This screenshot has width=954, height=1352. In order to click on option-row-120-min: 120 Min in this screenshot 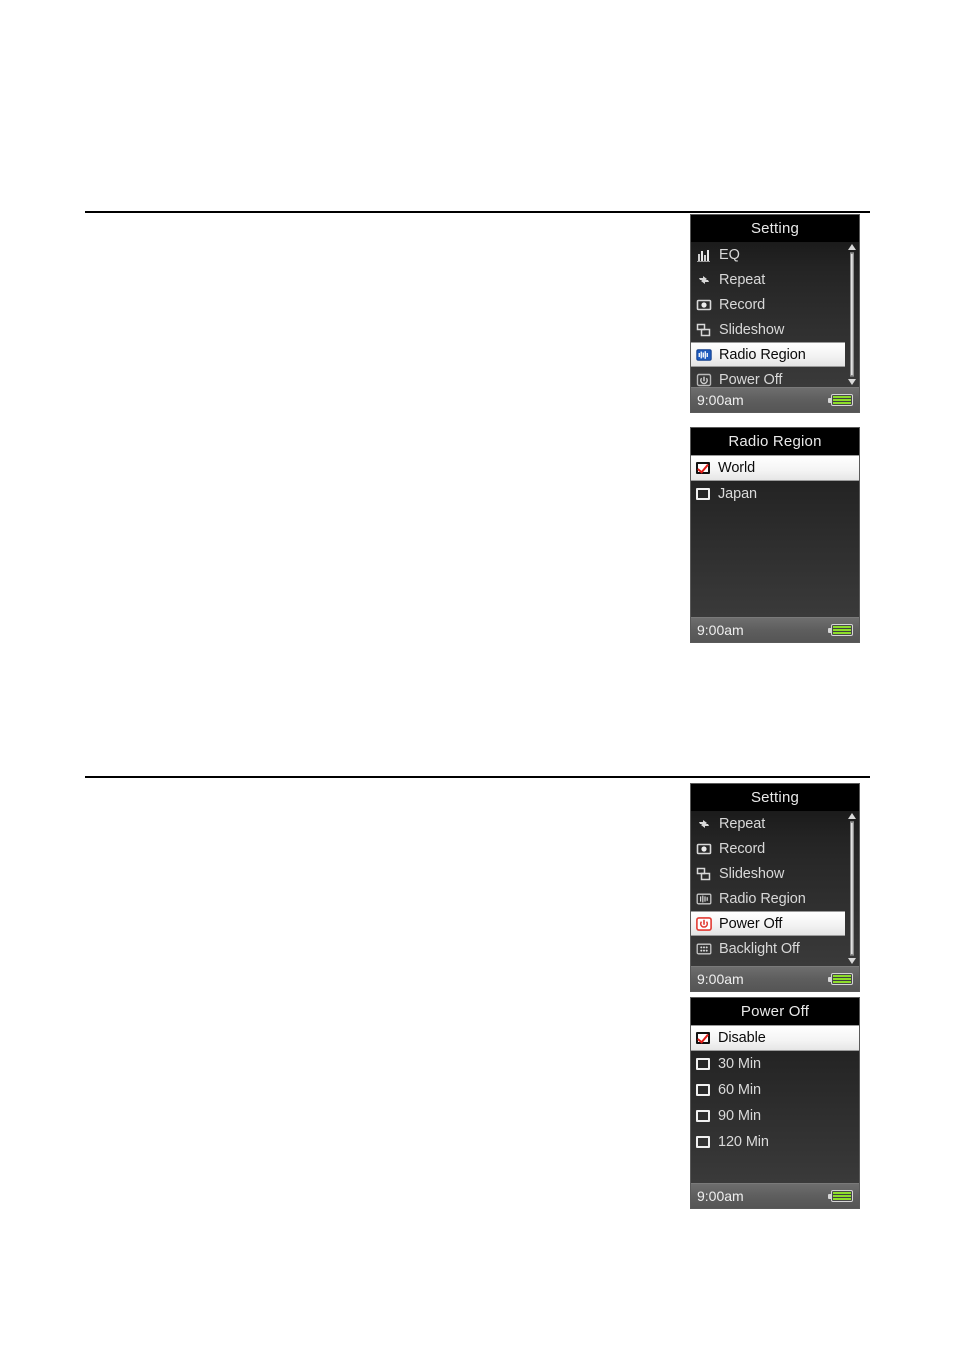, I will do `click(775, 1142)`.